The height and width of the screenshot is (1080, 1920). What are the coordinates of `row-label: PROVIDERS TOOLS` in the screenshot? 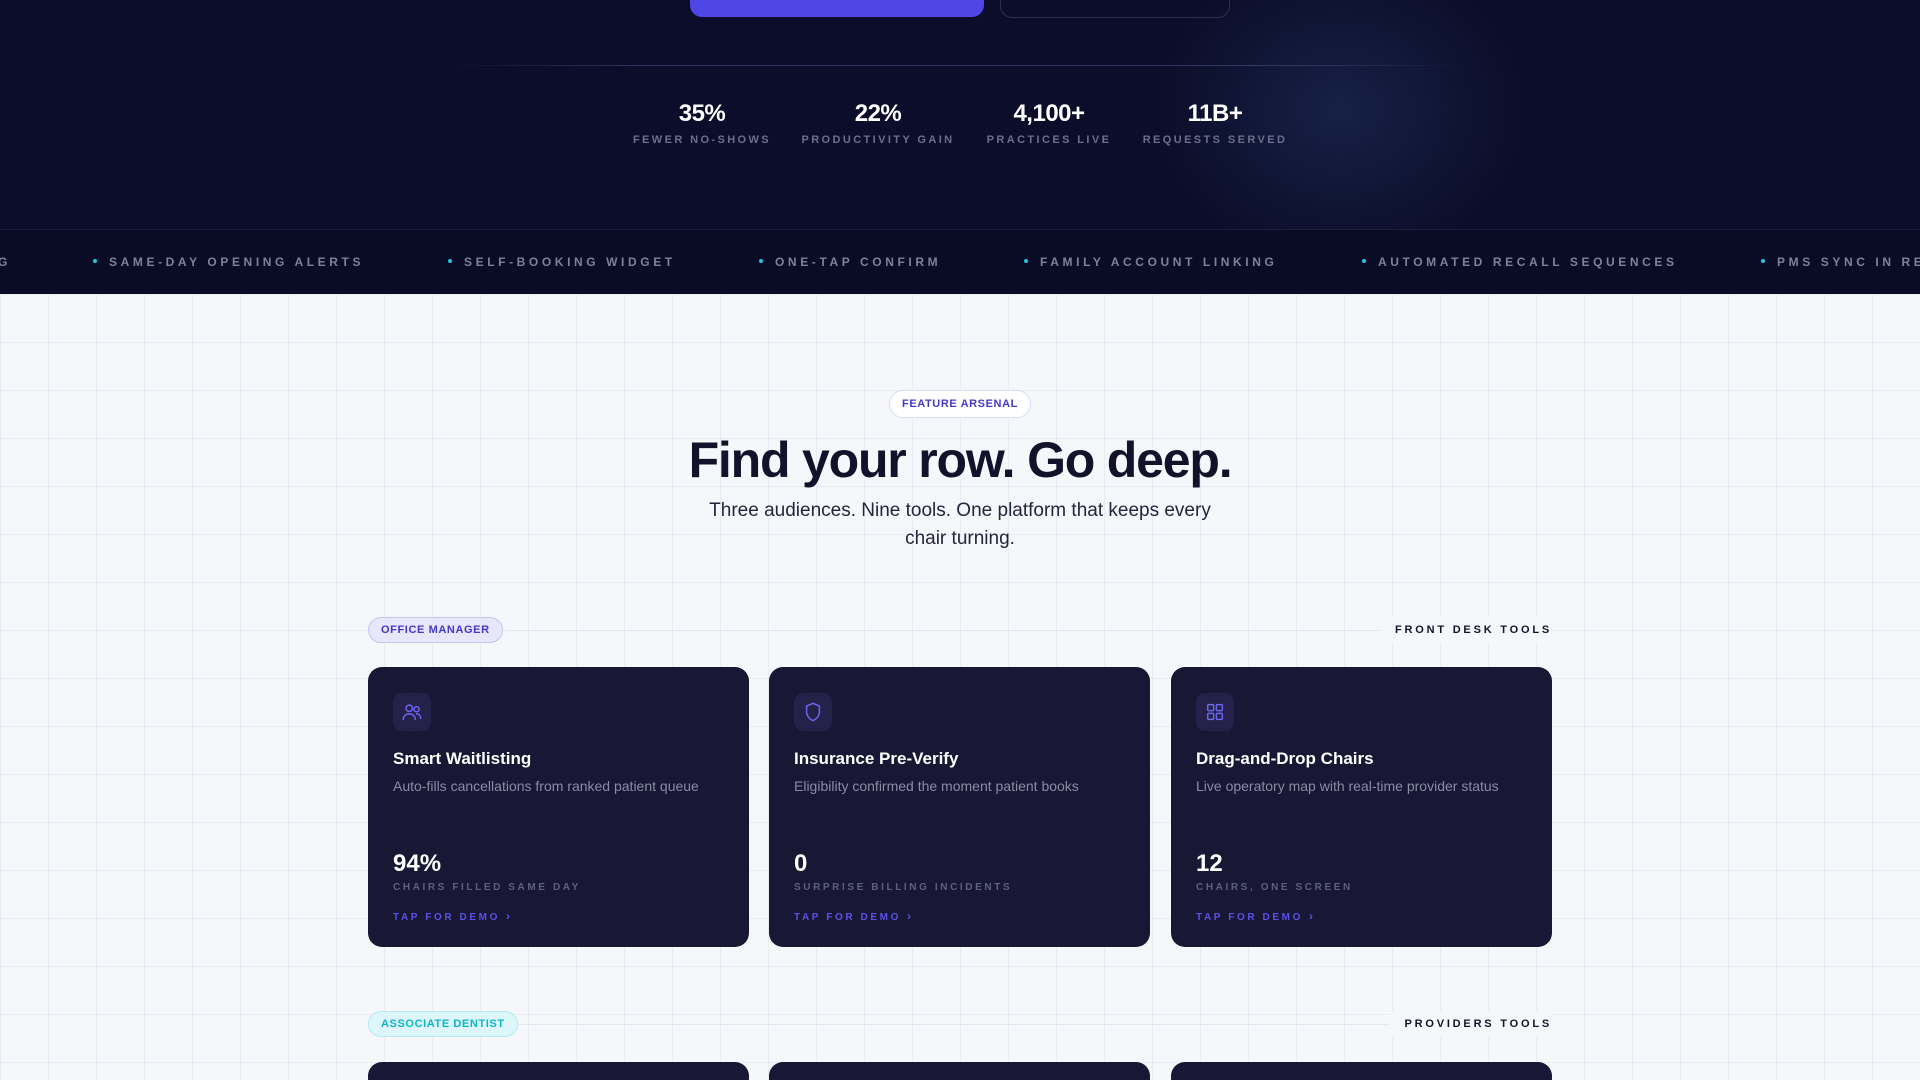 It's located at (1471, 1024).